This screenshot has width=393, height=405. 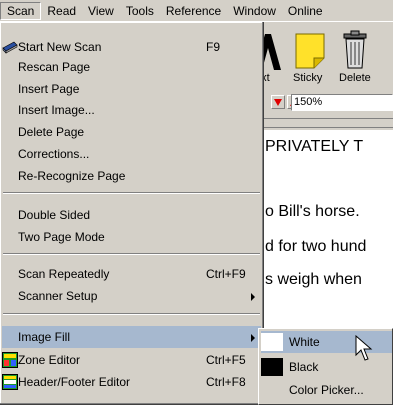 I want to click on menu-item-label: Double Sided, so click(x=54, y=215).